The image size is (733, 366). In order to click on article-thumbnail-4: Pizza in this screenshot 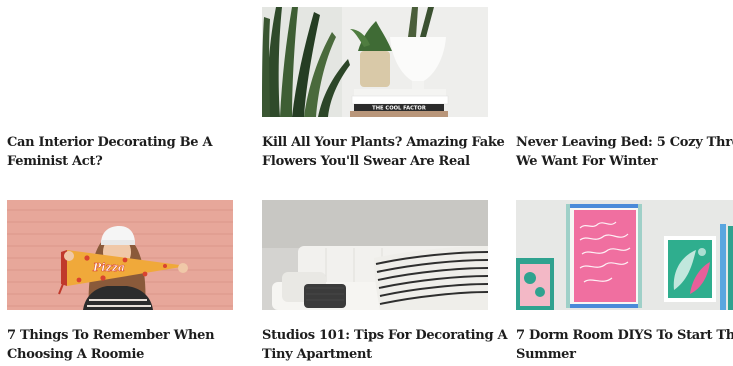, I will do `click(120, 255)`.